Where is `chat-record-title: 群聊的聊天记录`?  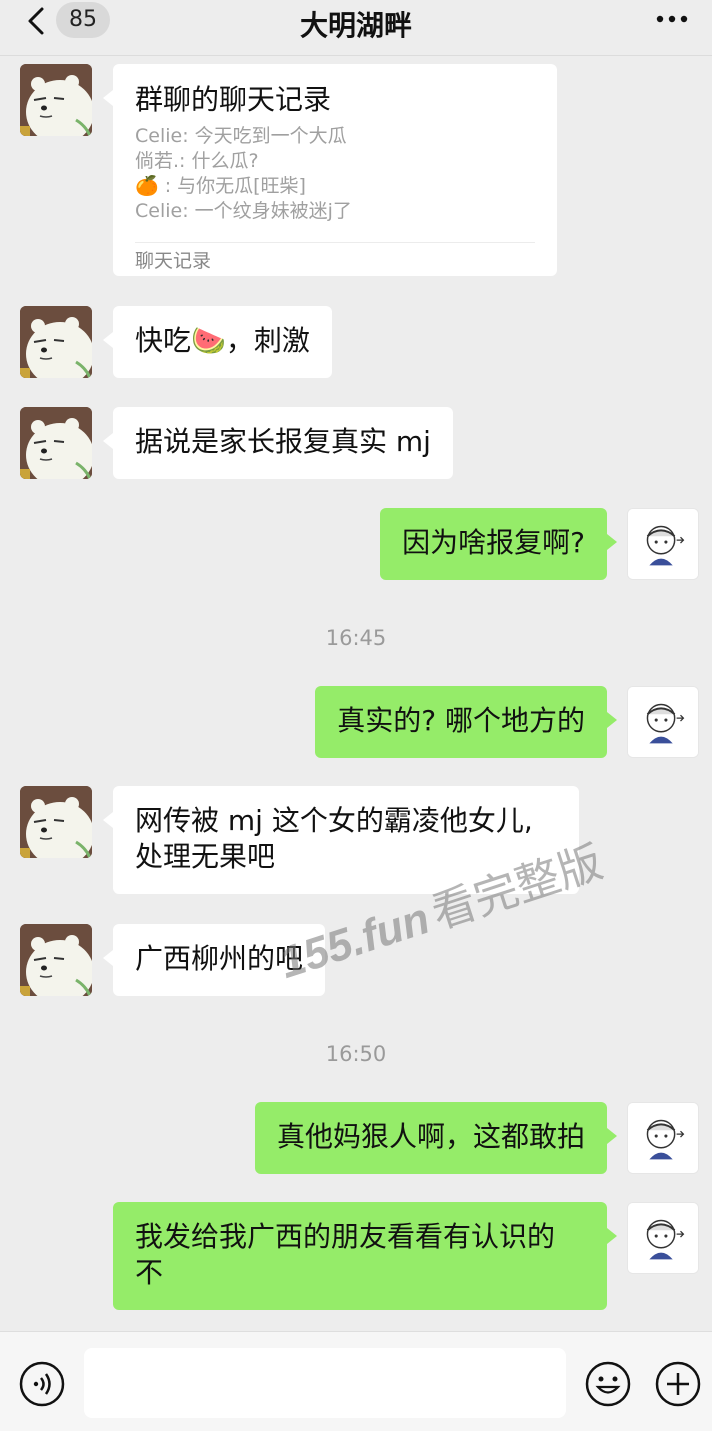
chat-record-title: 群聊的聊天记录 is located at coordinates (233, 99).